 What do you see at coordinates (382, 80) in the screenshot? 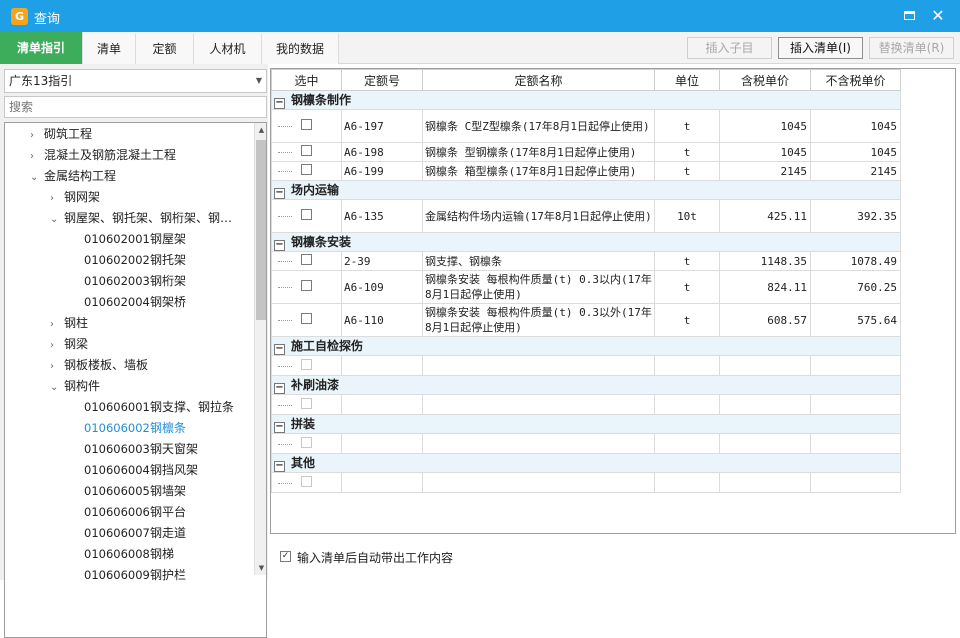
I see `col-header-code: 定额号` at bounding box center [382, 80].